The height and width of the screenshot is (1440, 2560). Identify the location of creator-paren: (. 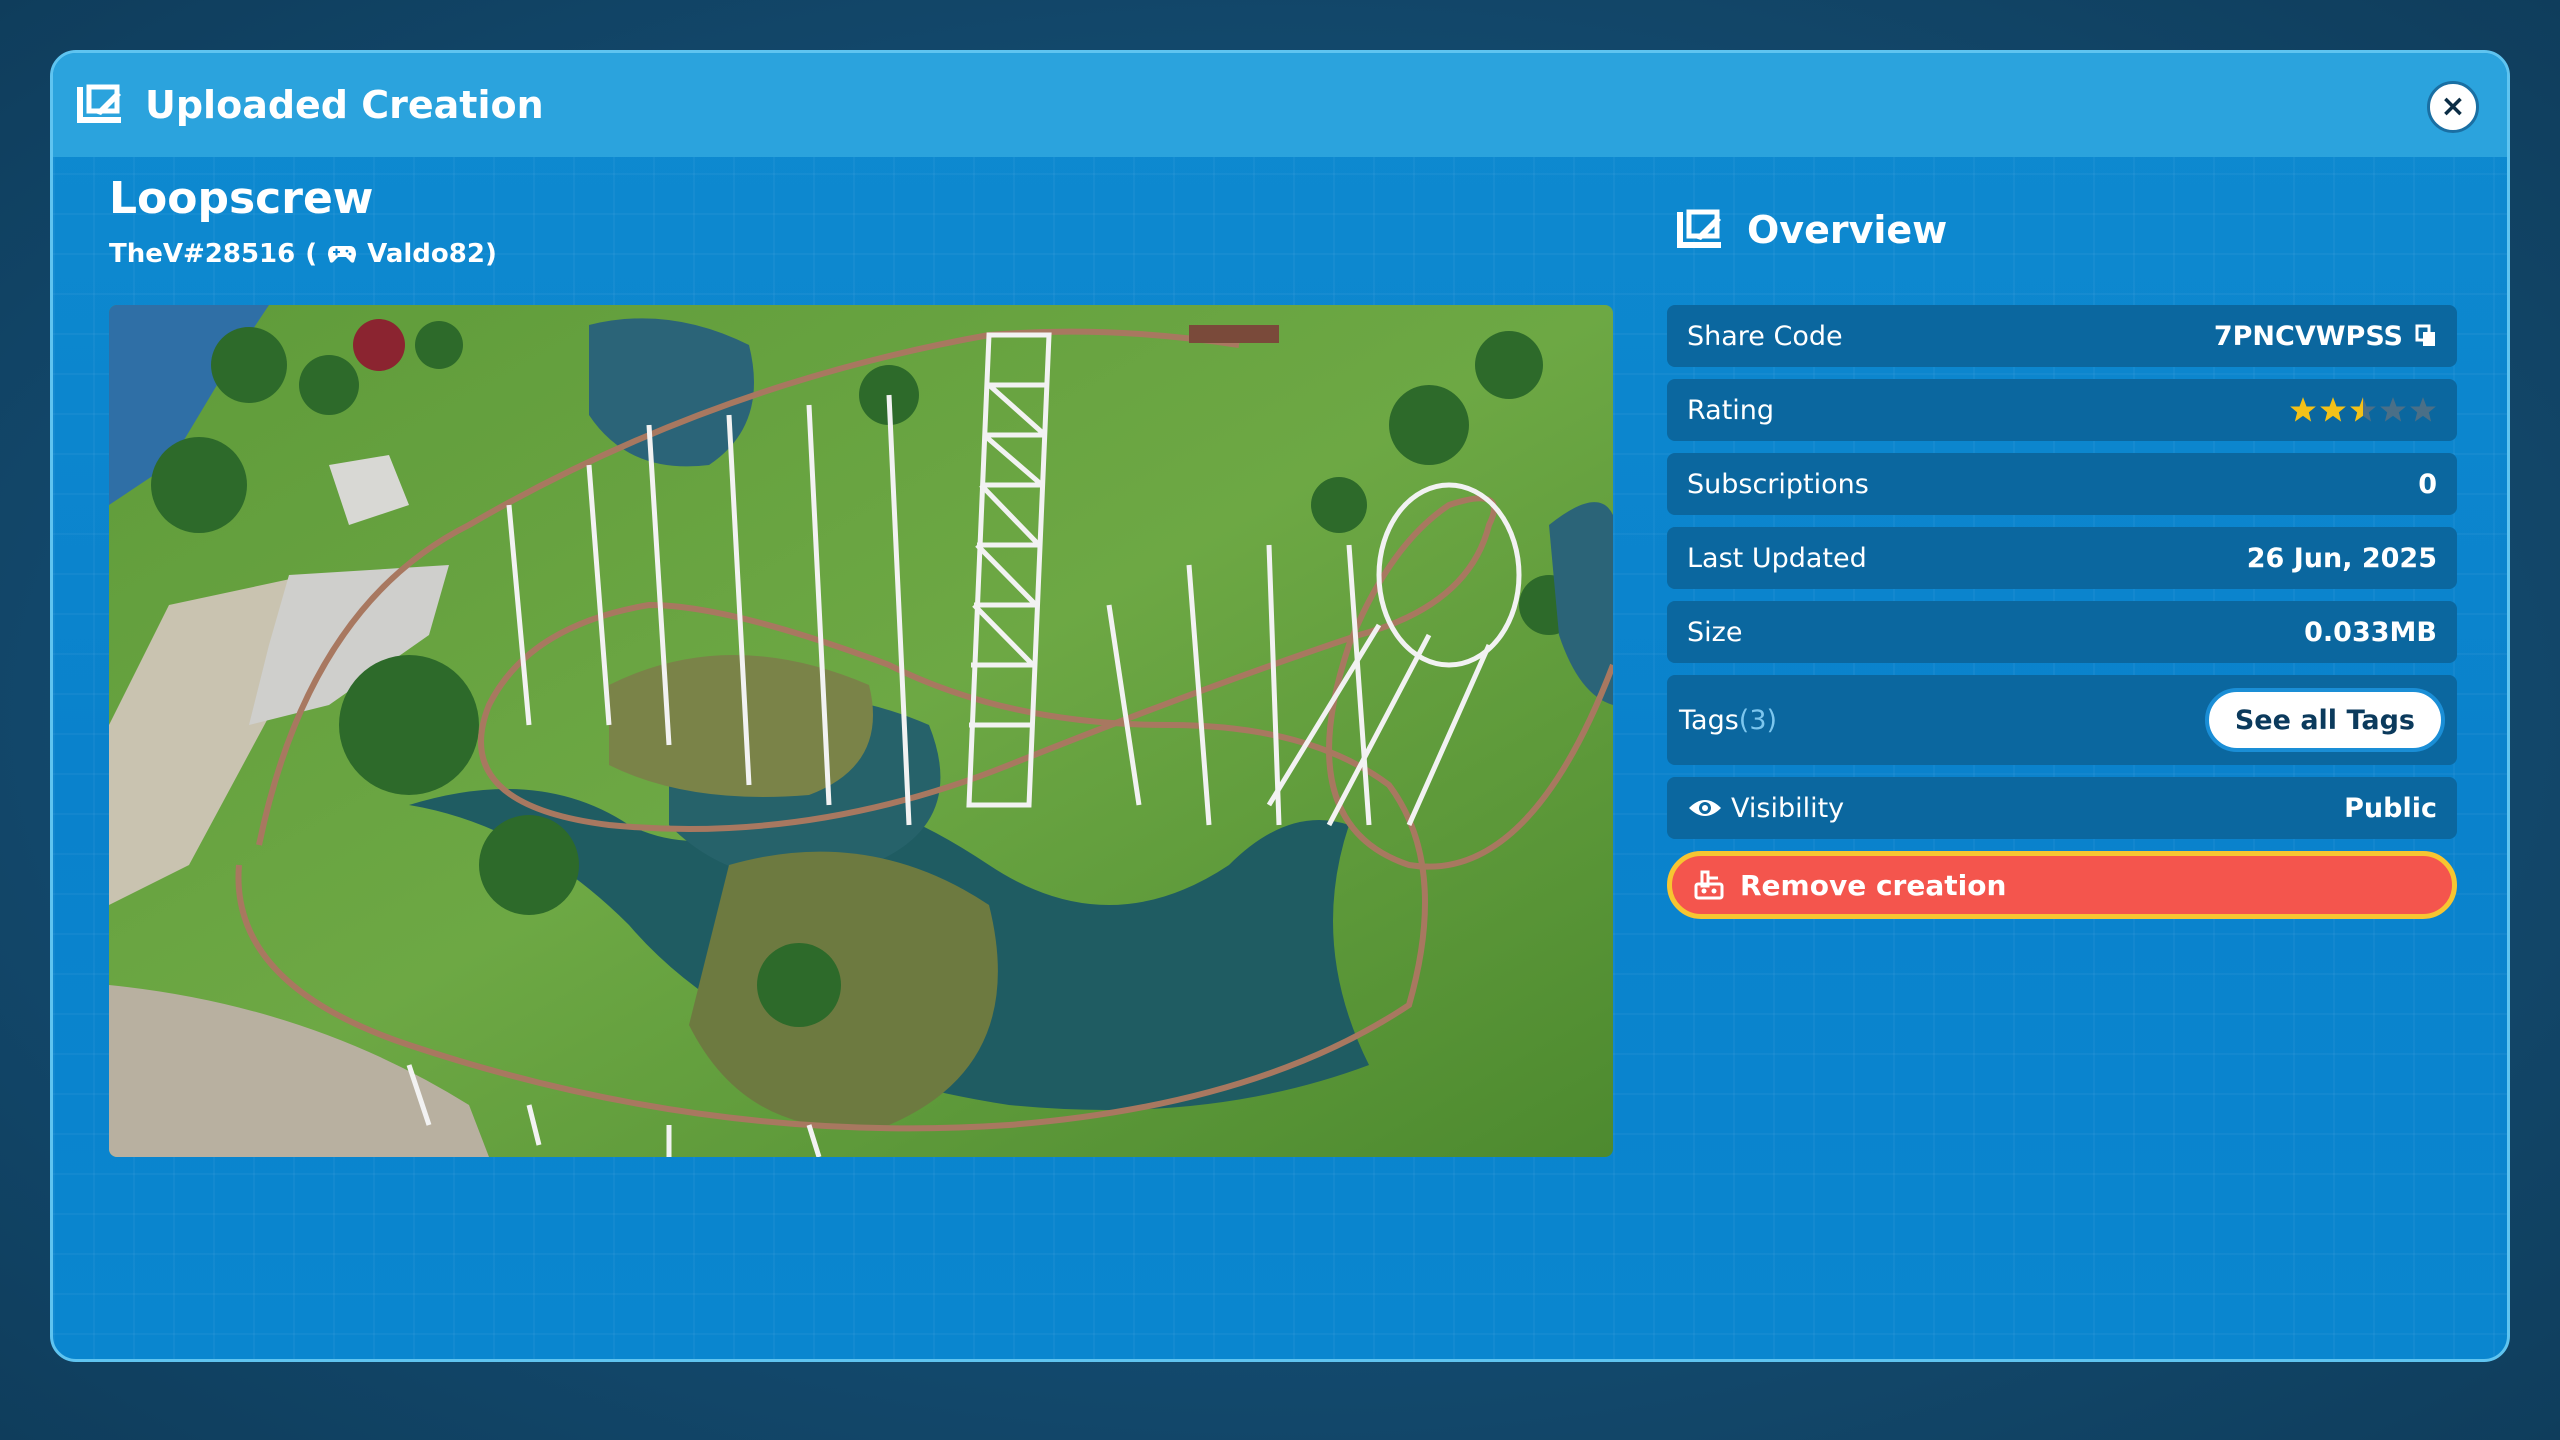
(311, 254).